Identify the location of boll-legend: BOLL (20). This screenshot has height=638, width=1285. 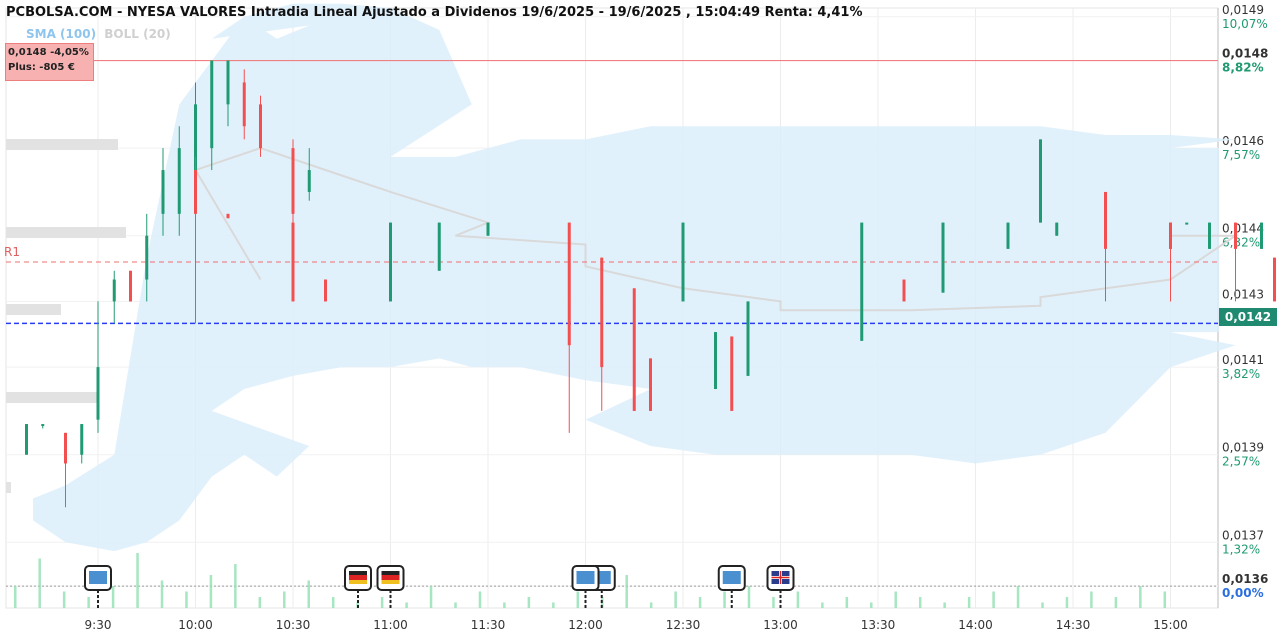
(137, 34).